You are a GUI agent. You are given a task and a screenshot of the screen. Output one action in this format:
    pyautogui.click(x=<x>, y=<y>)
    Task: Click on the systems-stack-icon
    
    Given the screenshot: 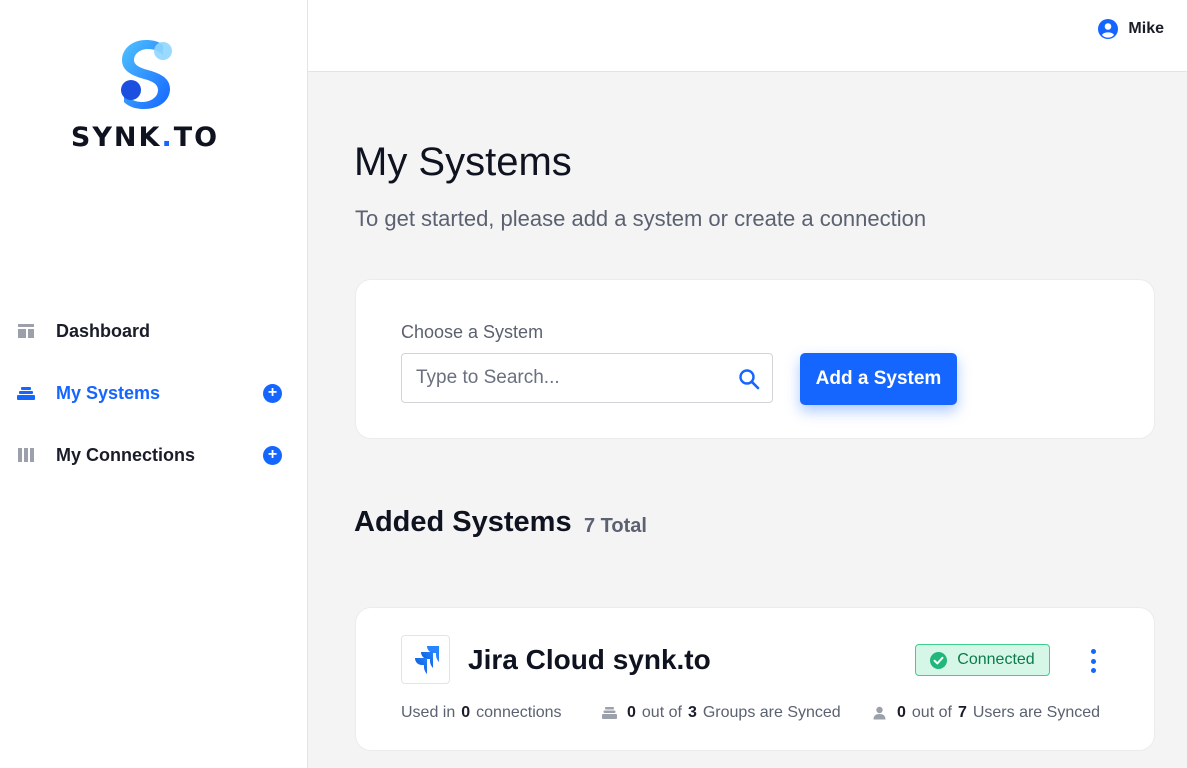 What is the action you would take?
    pyautogui.click(x=26, y=393)
    